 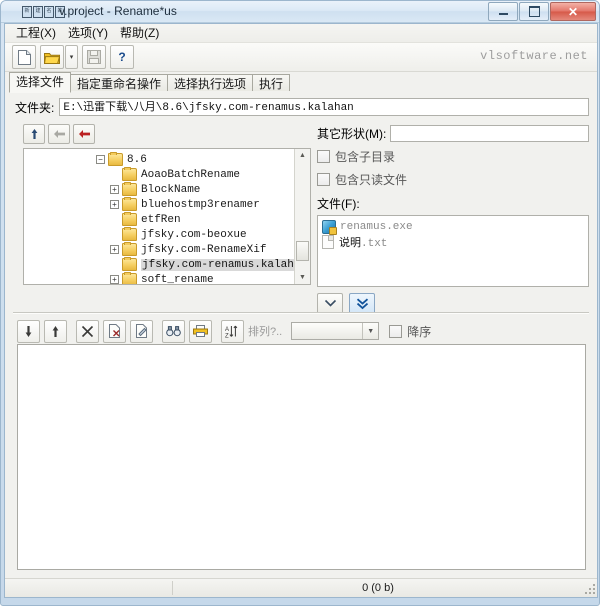 What do you see at coordinates (171, 189) in the screenshot?
I see `tree-item-label: BlockName` at bounding box center [171, 189].